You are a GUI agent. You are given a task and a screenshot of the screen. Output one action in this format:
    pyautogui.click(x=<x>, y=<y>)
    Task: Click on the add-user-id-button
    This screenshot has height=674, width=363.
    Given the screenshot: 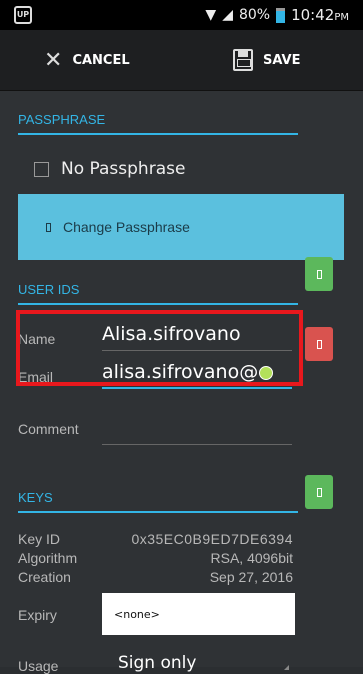 What is the action you would take?
    pyautogui.click(x=319, y=274)
    